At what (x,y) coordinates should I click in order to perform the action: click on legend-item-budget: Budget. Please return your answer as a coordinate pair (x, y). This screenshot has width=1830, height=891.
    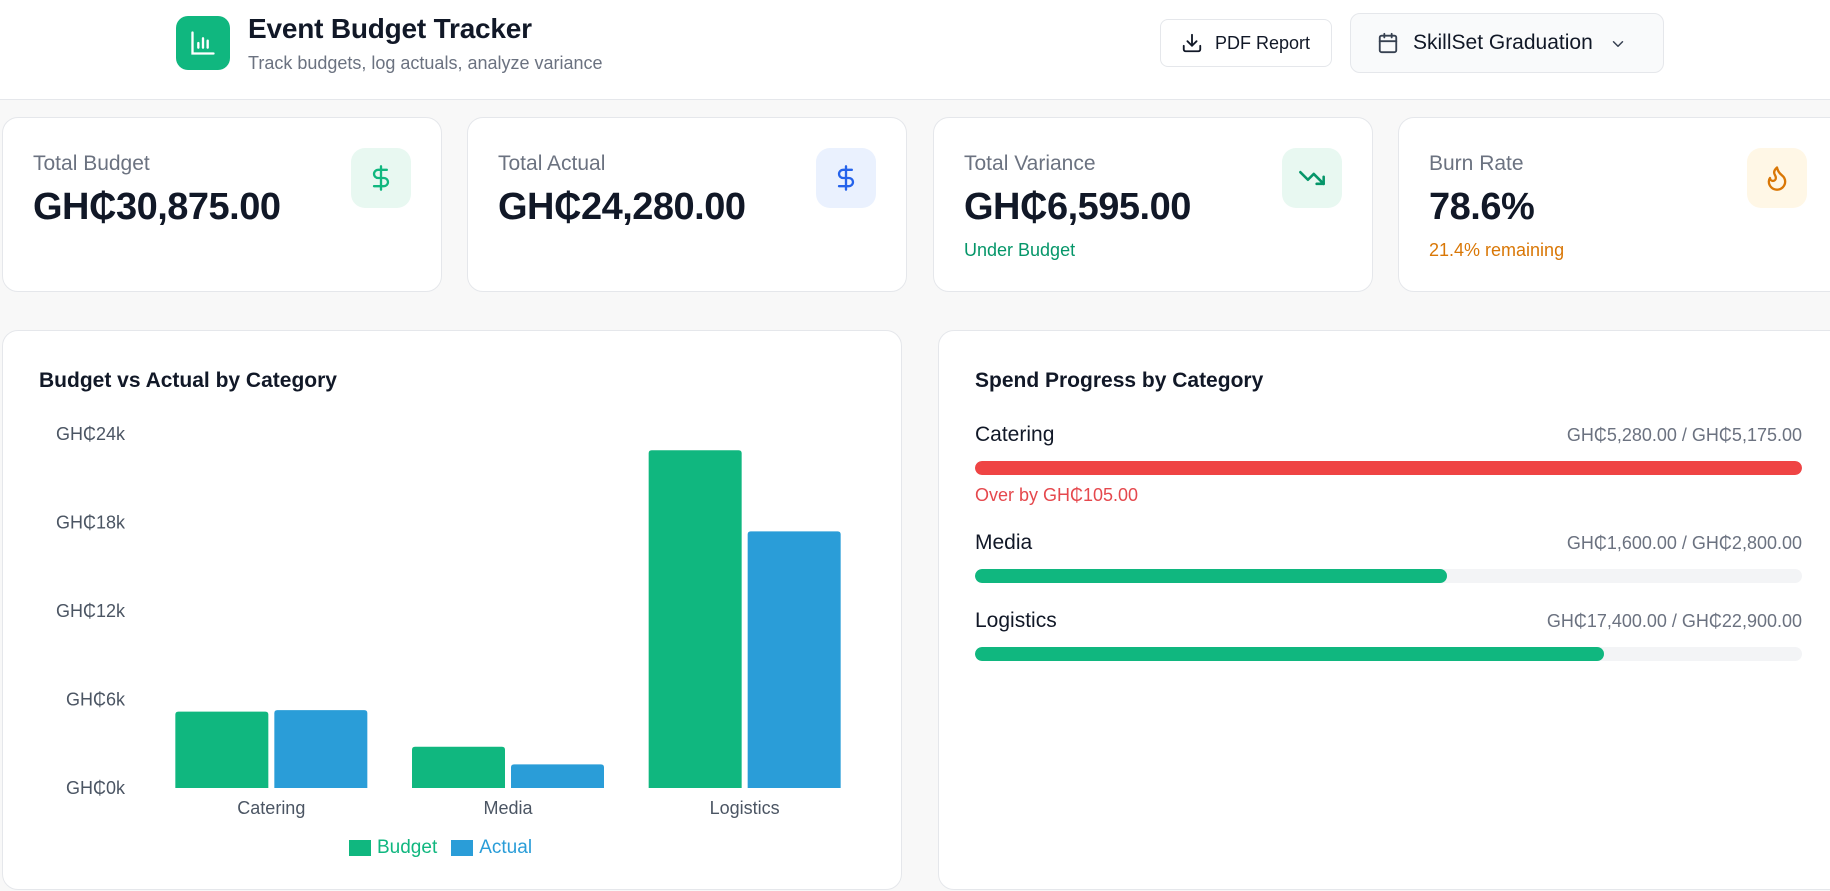
    Looking at the image, I should click on (393, 848).